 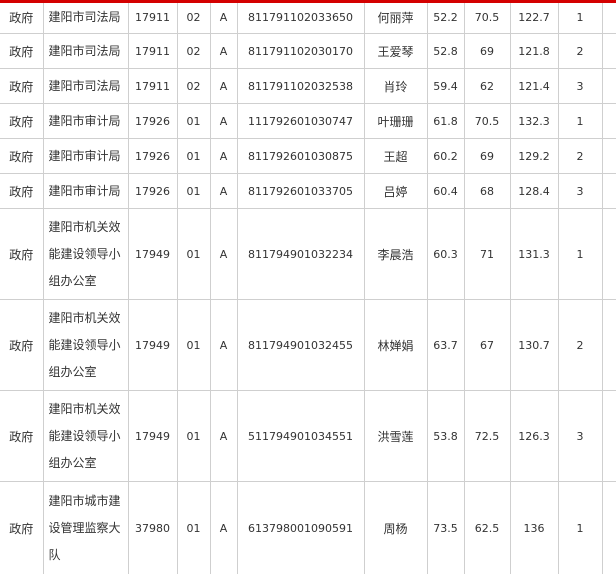 What do you see at coordinates (300, 436) in the screenshot?
I see `cell-ticket-number: 511794901034551` at bounding box center [300, 436].